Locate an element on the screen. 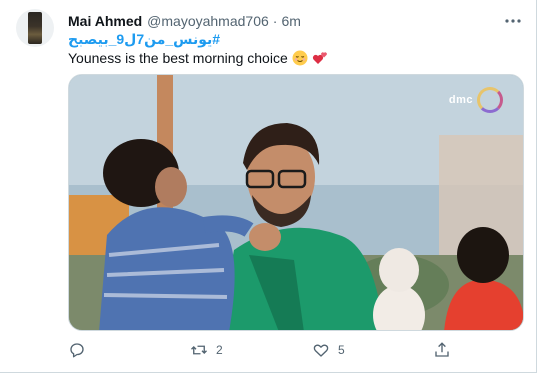 This screenshot has height=373, width=537. timestamp: 6m is located at coordinates (290, 21).